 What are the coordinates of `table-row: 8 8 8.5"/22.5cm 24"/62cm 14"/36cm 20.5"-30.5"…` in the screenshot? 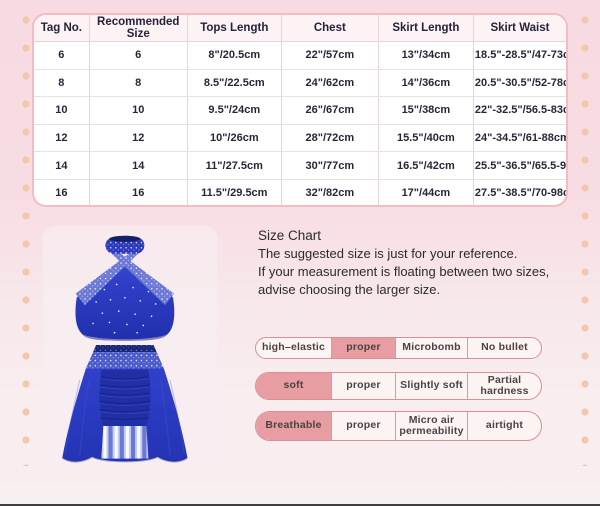 It's located at (300, 83).